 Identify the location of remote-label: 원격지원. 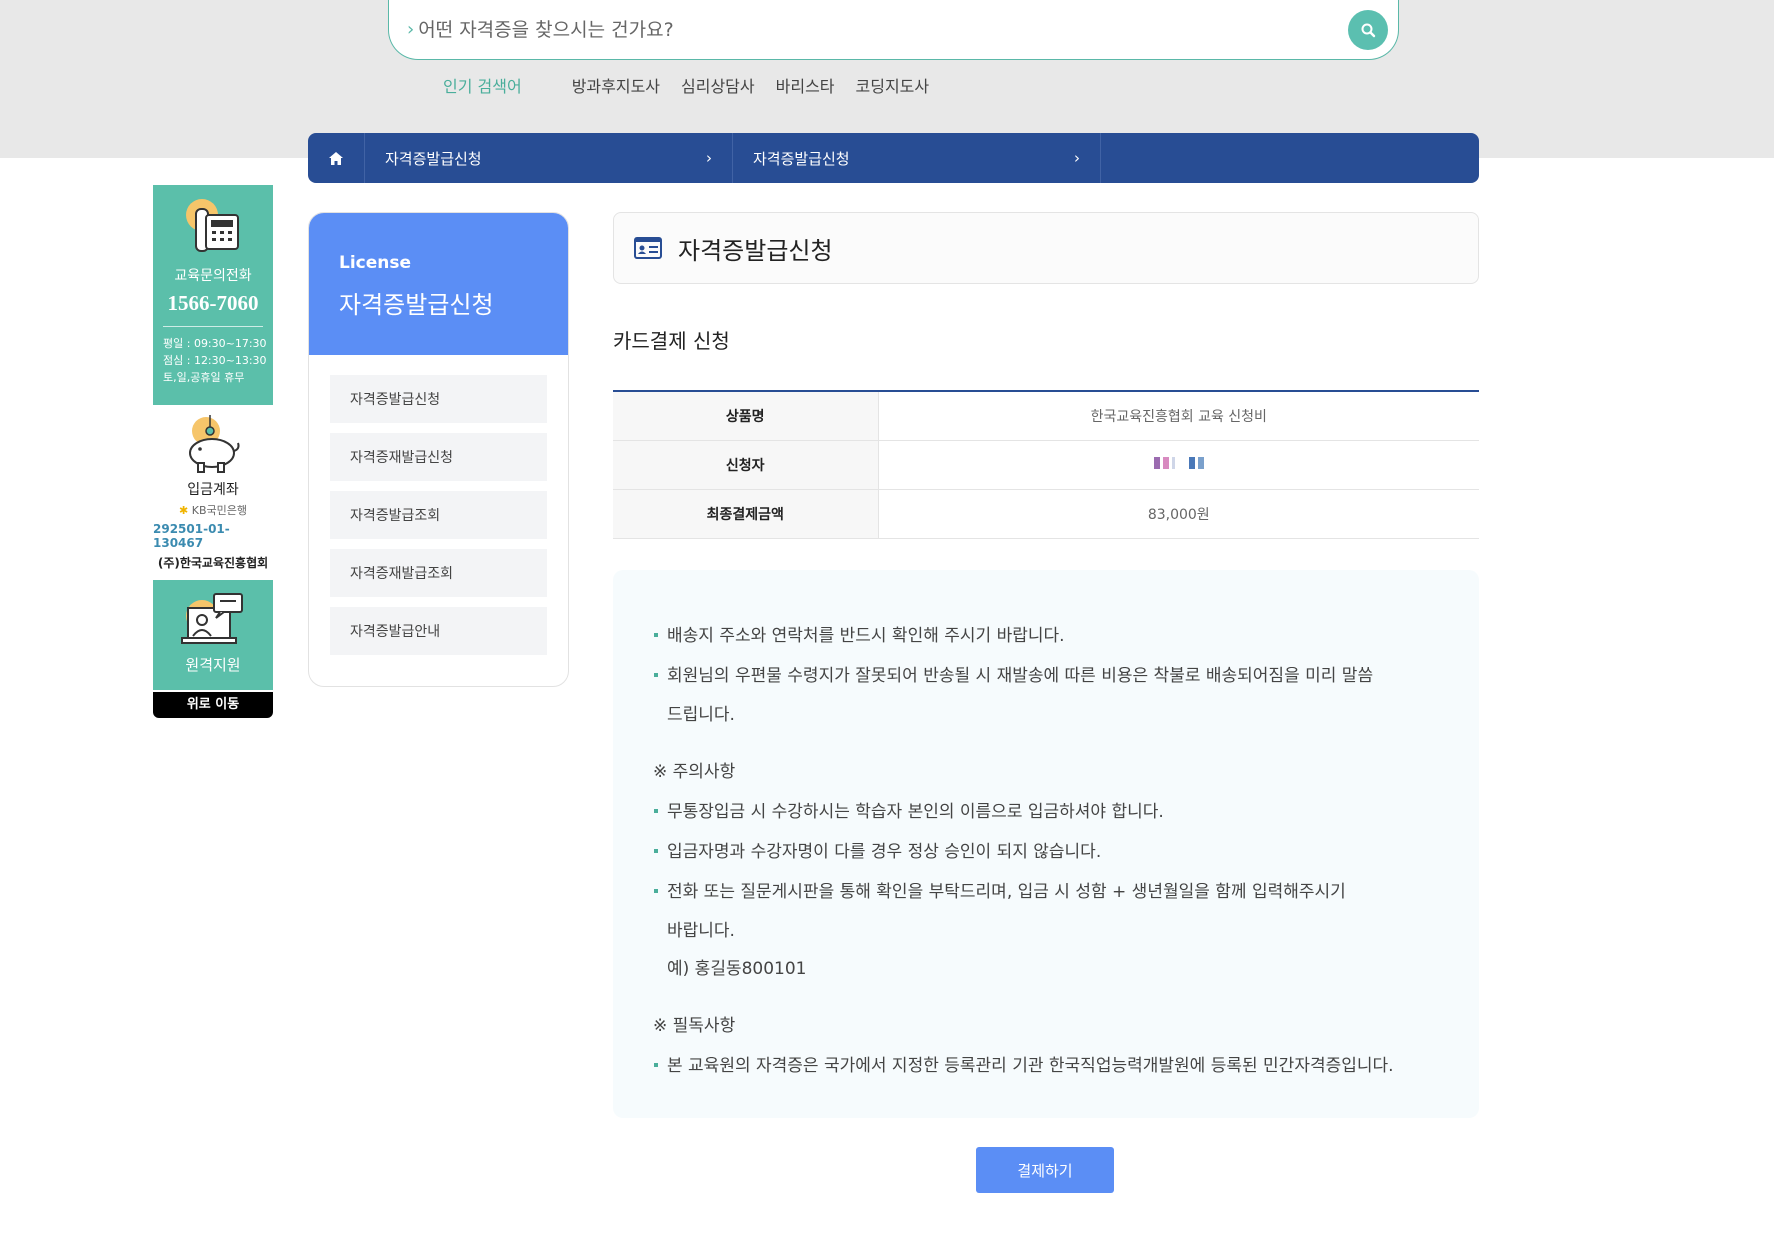
(213, 665).